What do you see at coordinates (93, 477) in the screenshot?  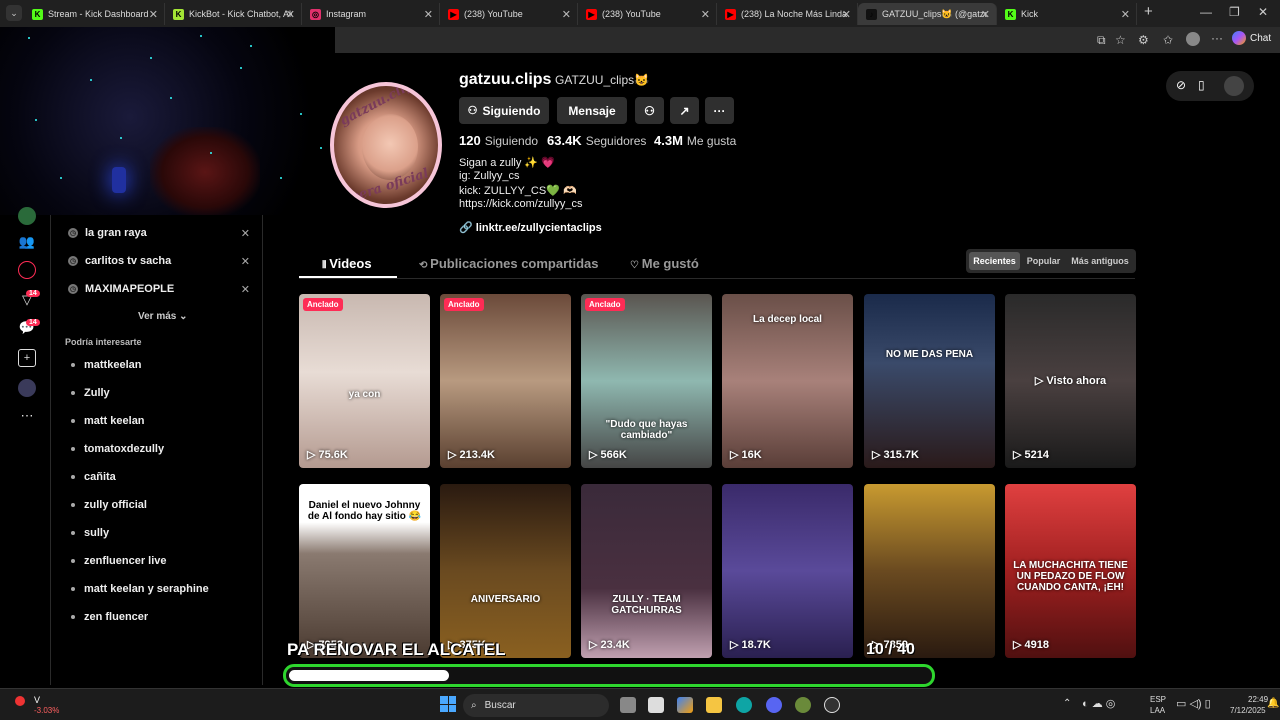 I see `suggestion-item: cañita` at bounding box center [93, 477].